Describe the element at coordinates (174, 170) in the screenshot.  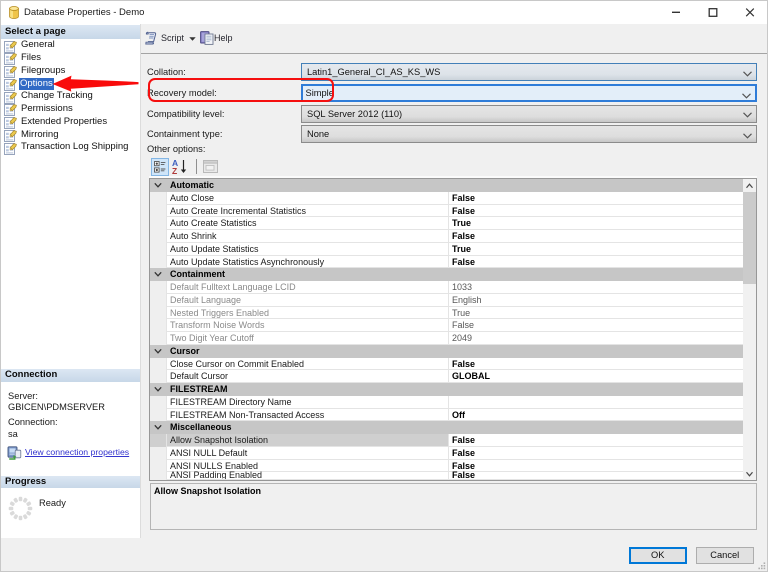
I see `svg-text: Z` at that location.